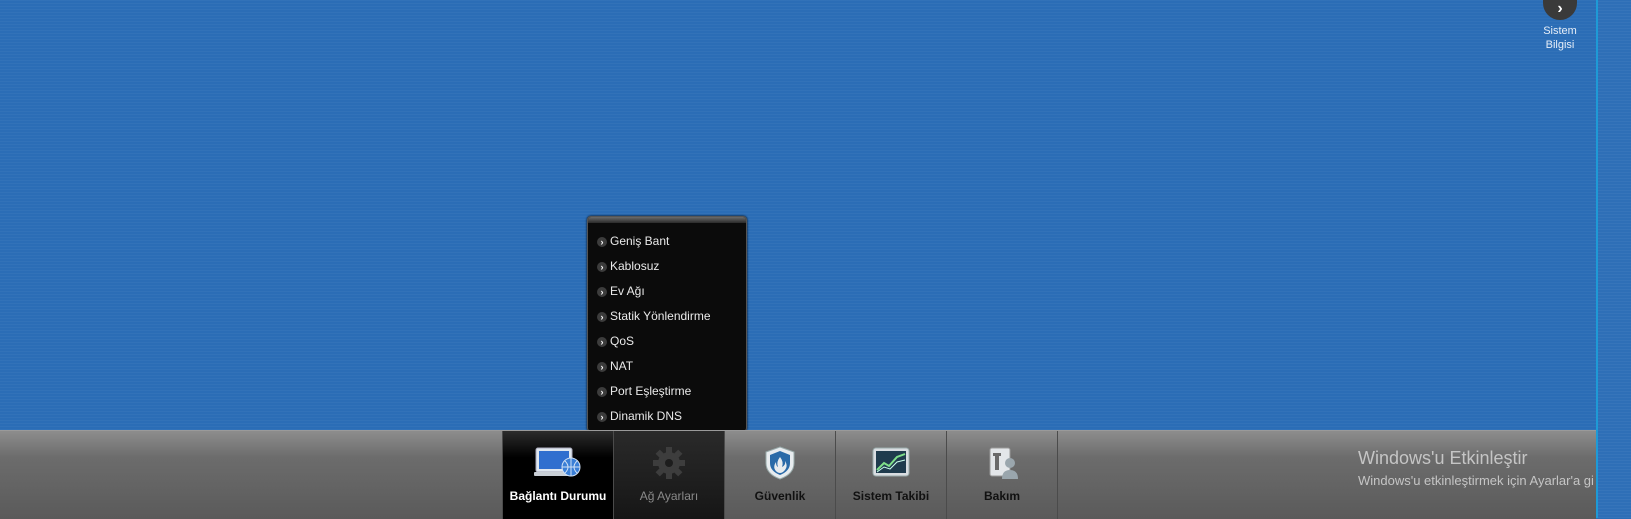 Image resolution: width=1631 pixels, height=519 pixels. I want to click on right-edge-strip, so click(1613, 259).